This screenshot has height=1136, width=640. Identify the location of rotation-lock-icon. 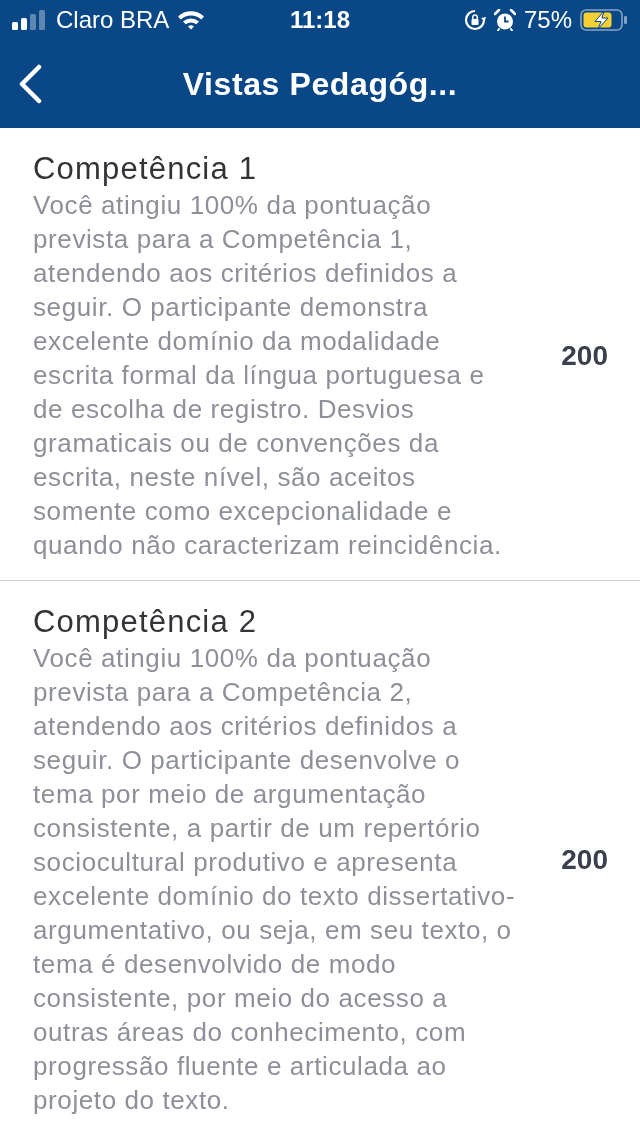
(474, 20).